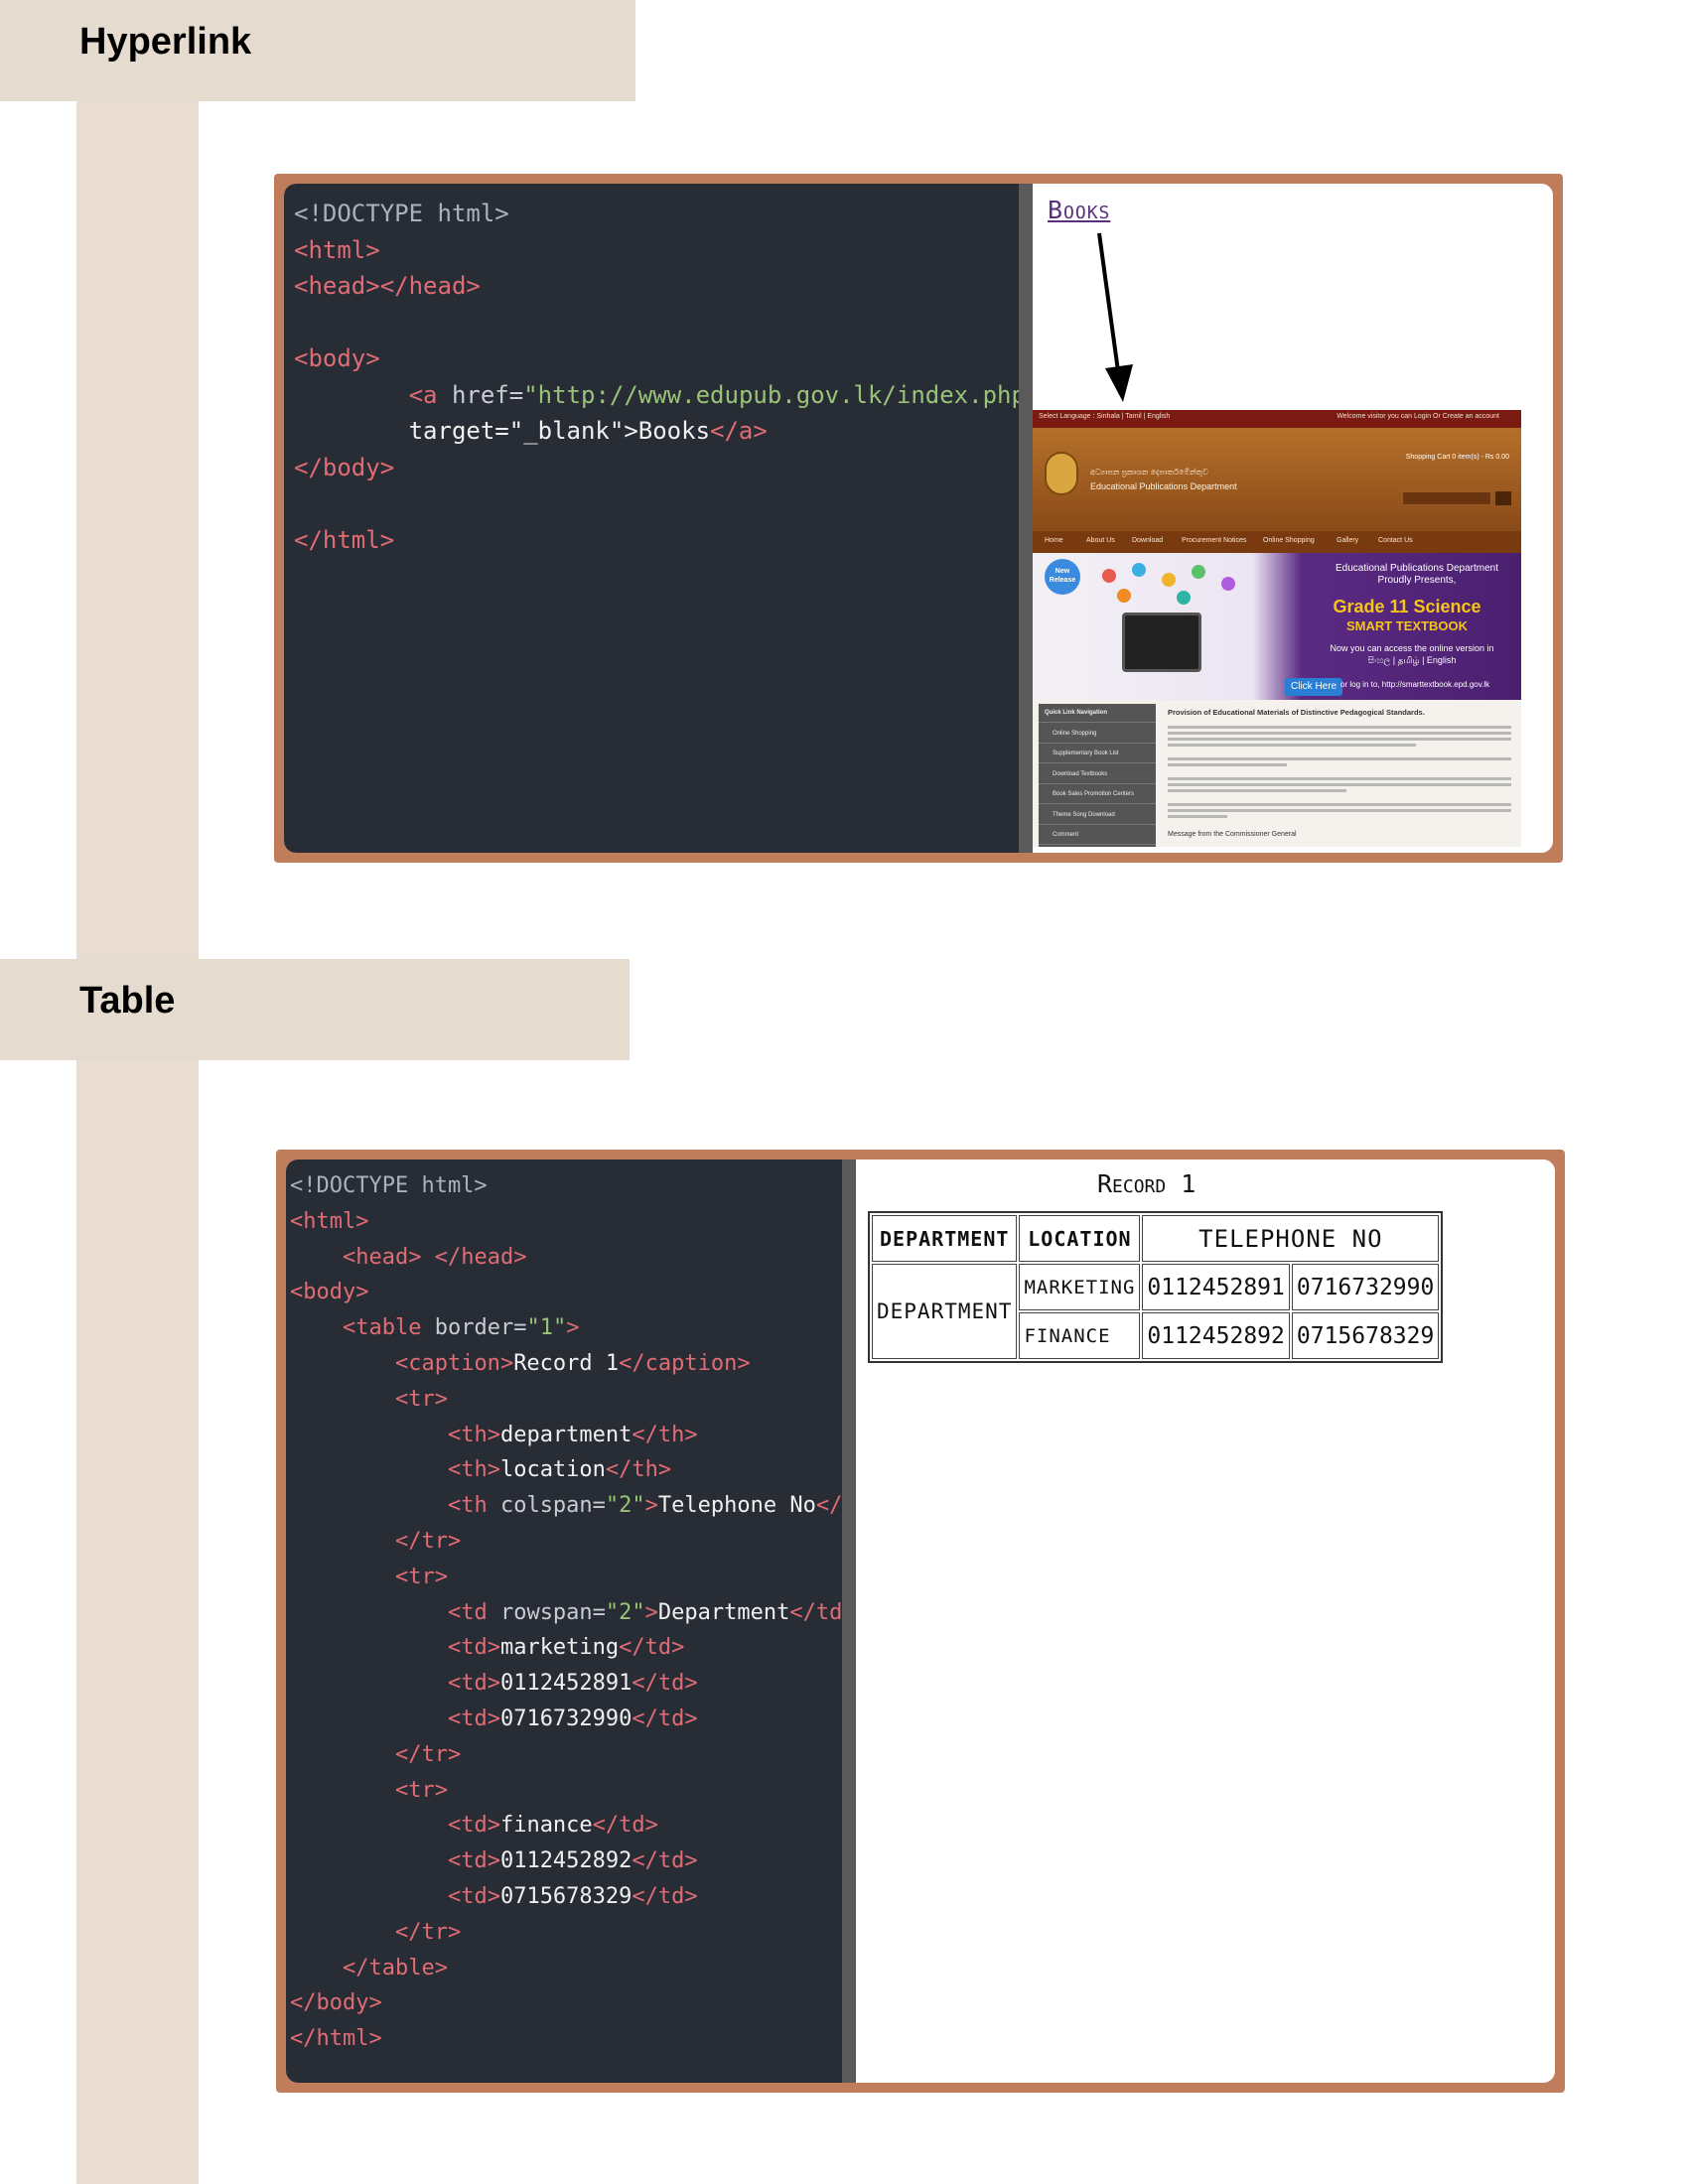 Image resolution: width=1688 pixels, height=2184 pixels. Describe the element at coordinates (664, 1506) in the screenshot. I see `code-line: <th colspan="2">Telephone No</th>` at that location.